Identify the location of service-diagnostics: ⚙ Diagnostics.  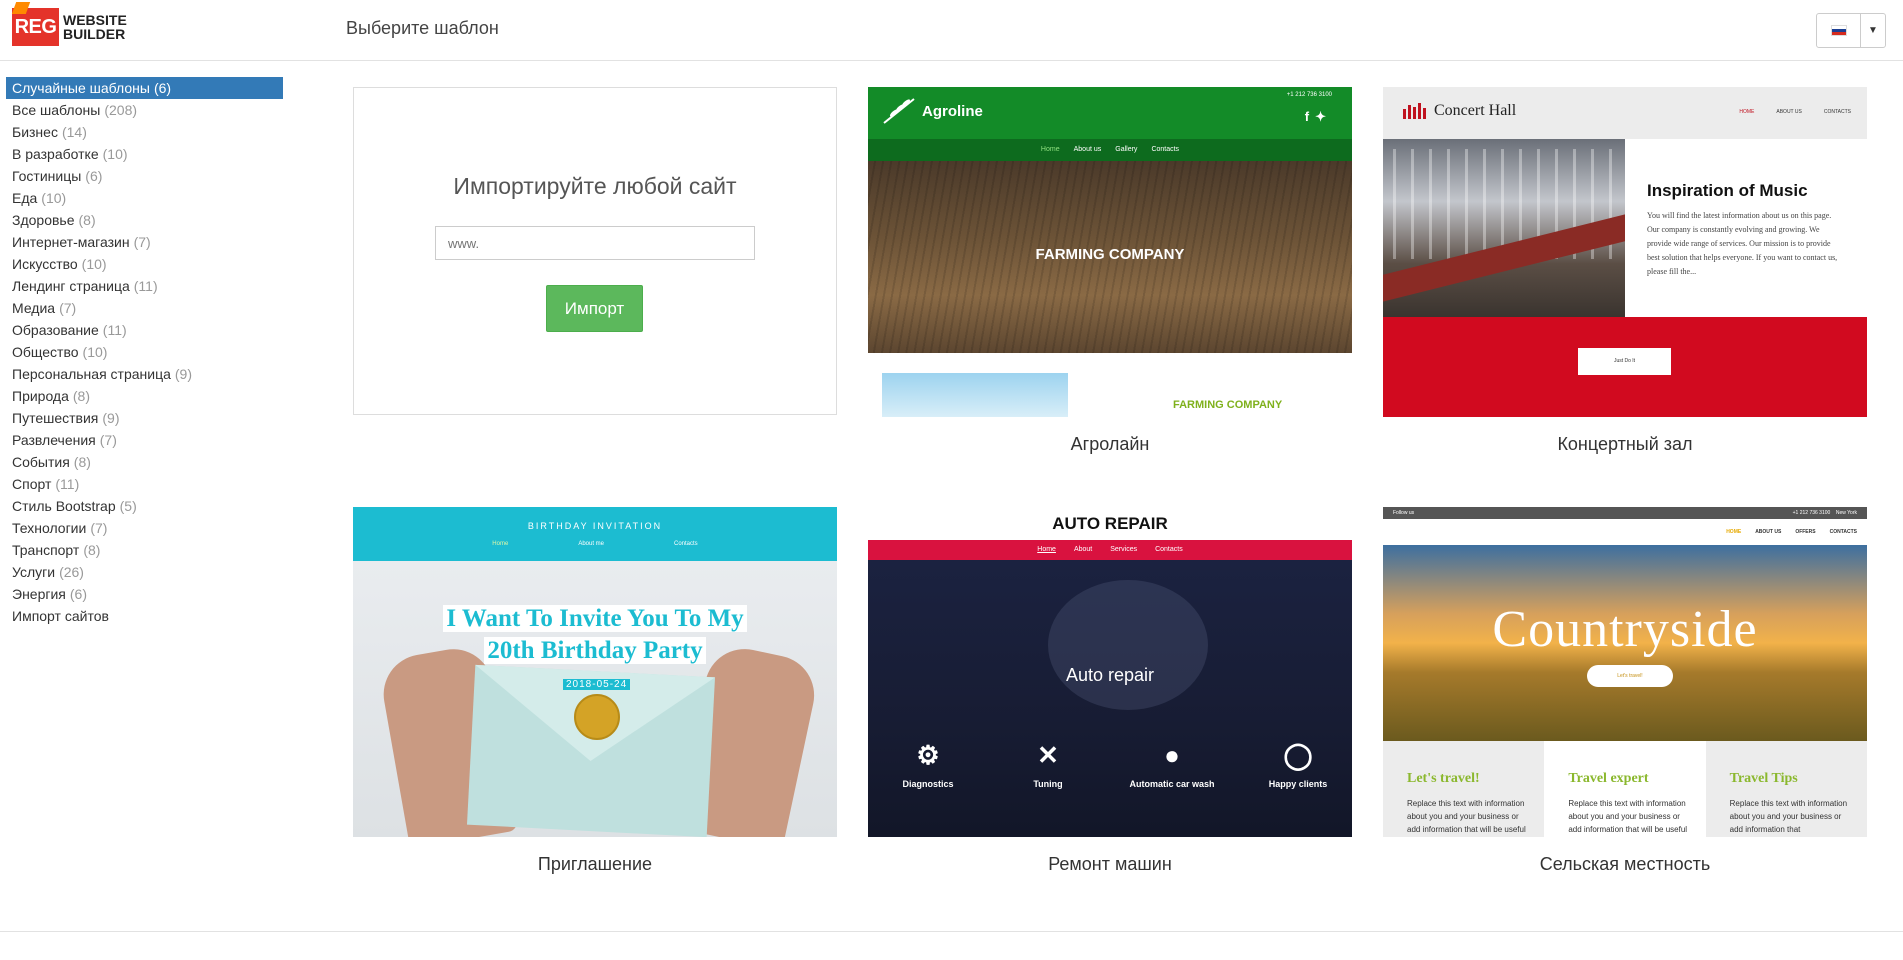
(928, 764).